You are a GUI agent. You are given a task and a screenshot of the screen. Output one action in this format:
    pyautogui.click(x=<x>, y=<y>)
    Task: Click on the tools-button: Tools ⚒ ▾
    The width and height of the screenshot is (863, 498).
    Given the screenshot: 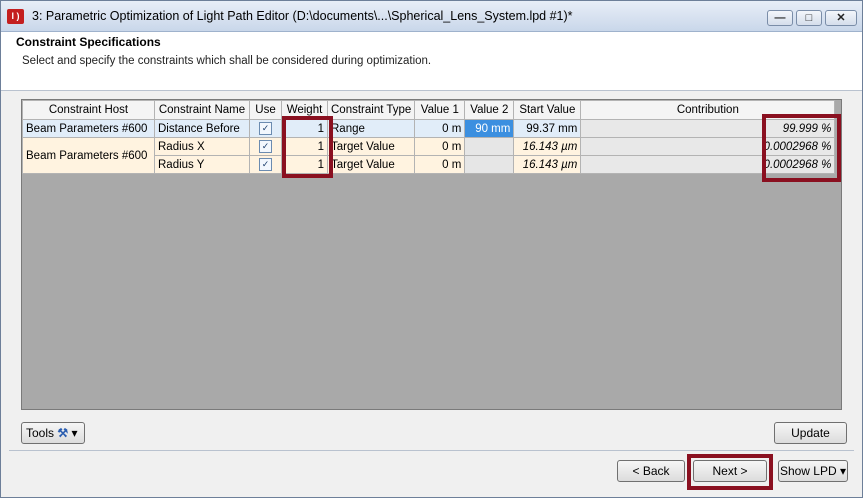 What is the action you would take?
    pyautogui.click(x=53, y=433)
    